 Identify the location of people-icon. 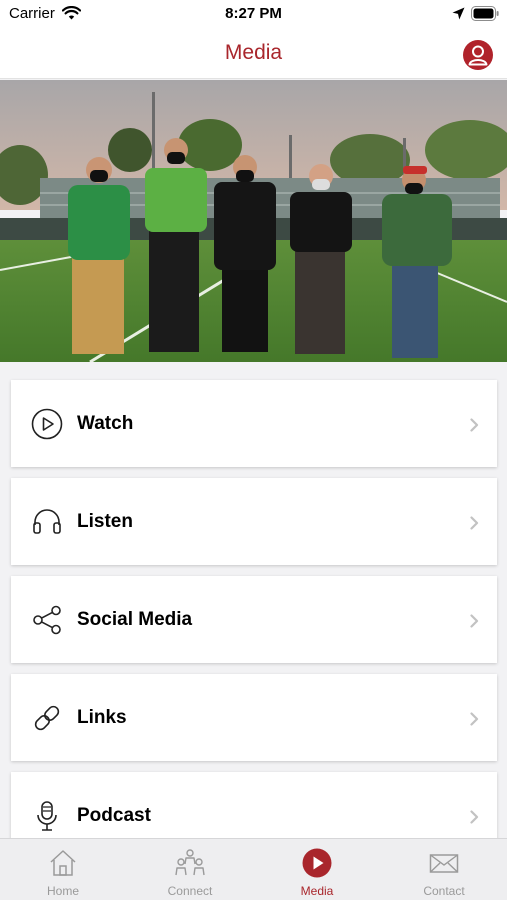
(190, 862).